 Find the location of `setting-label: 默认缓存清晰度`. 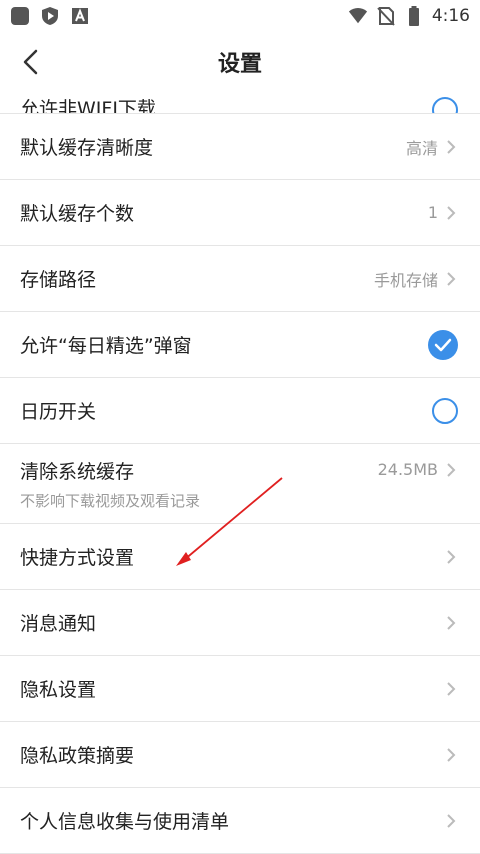

setting-label: 默认缓存清晰度 is located at coordinates (87, 148).